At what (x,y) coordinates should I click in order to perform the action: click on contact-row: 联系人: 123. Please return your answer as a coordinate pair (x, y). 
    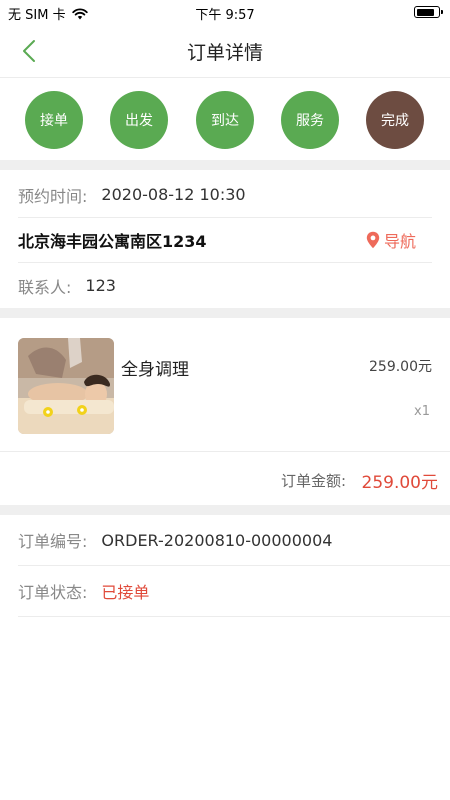
    Looking at the image, I should click on (225, 285).